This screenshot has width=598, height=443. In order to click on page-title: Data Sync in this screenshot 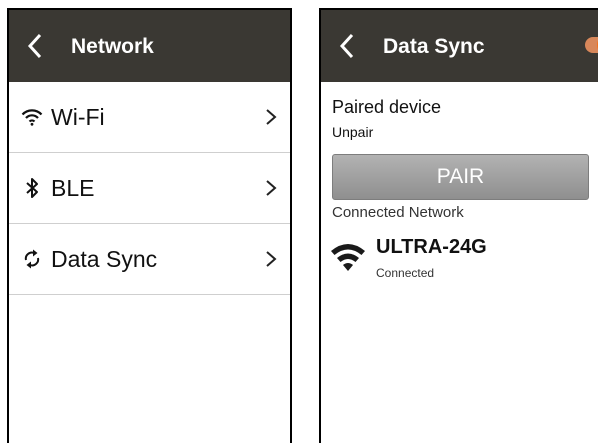, I will do `click(434, 46)`.